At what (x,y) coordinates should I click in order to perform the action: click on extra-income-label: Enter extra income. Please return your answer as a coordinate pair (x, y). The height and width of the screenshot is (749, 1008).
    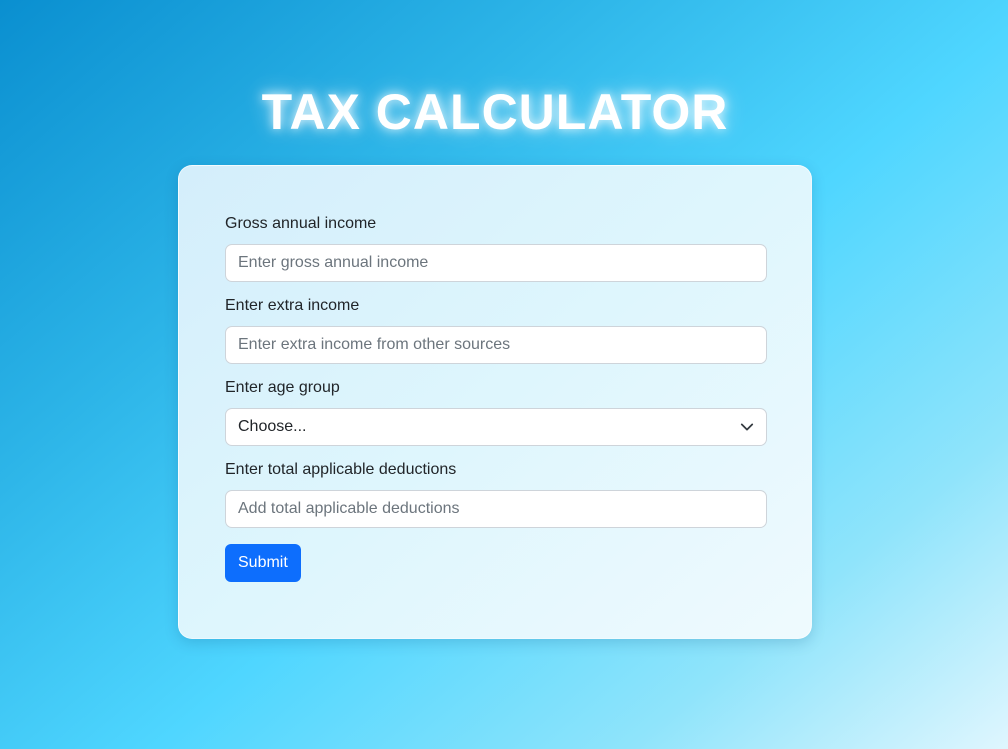
    Looking at the image, I should click on (292, 305).